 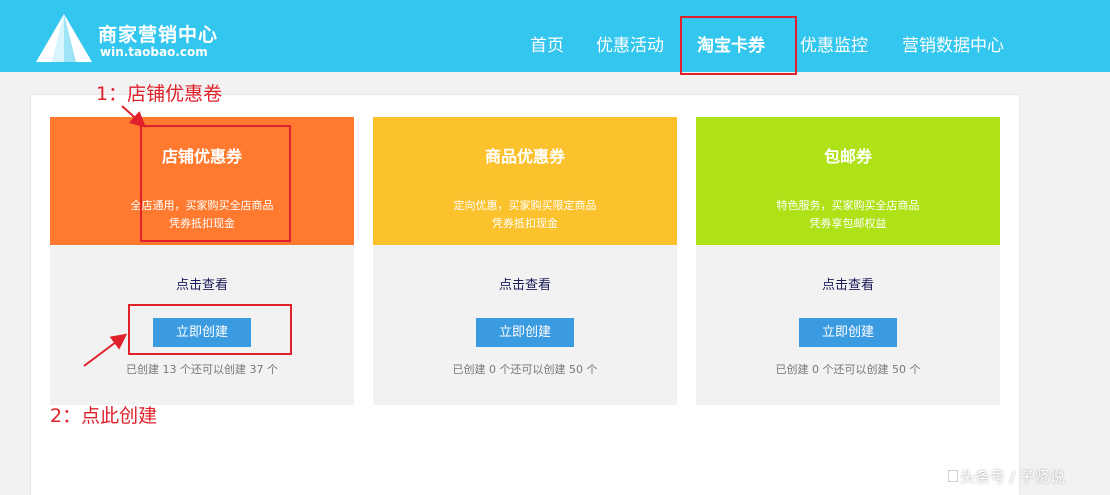 I want to click on watermark: 头条号 / 子贤说, so click(x=1012, y=477).